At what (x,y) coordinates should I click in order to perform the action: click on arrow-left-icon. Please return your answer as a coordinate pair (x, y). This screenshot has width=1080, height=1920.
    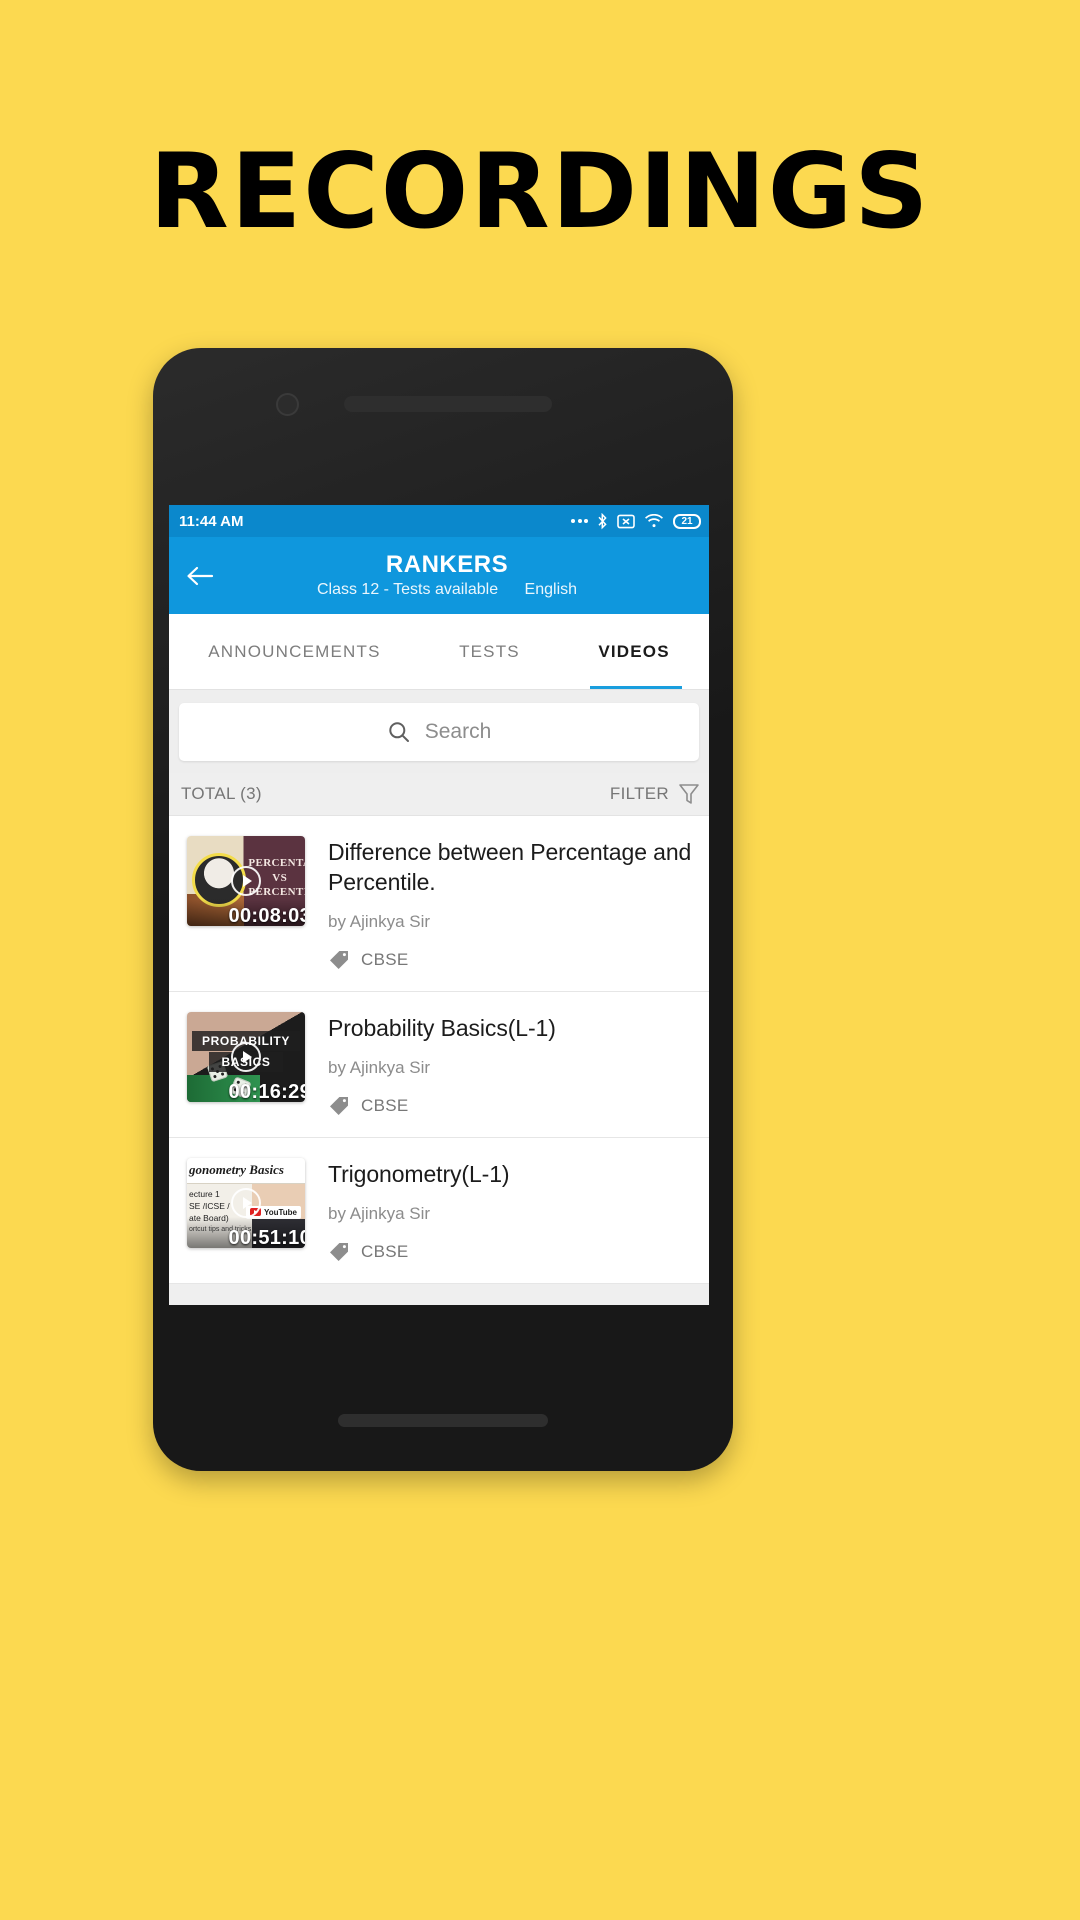
    Looking at the image, I should click on (200, 575).